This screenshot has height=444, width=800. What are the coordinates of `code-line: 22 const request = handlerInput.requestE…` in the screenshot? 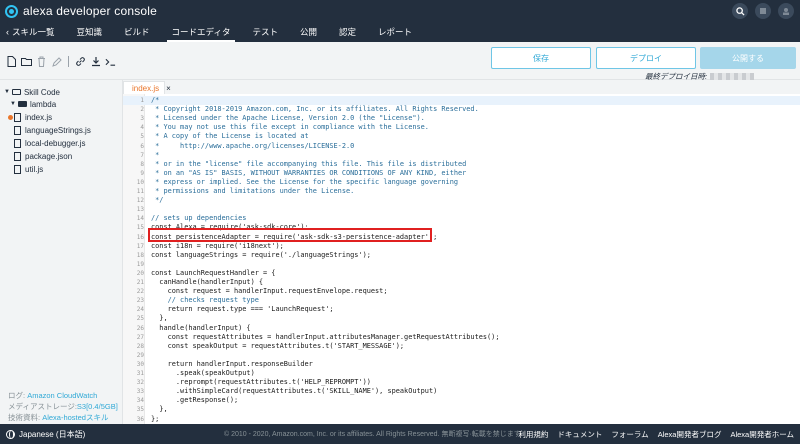 It's located at (461, 291).